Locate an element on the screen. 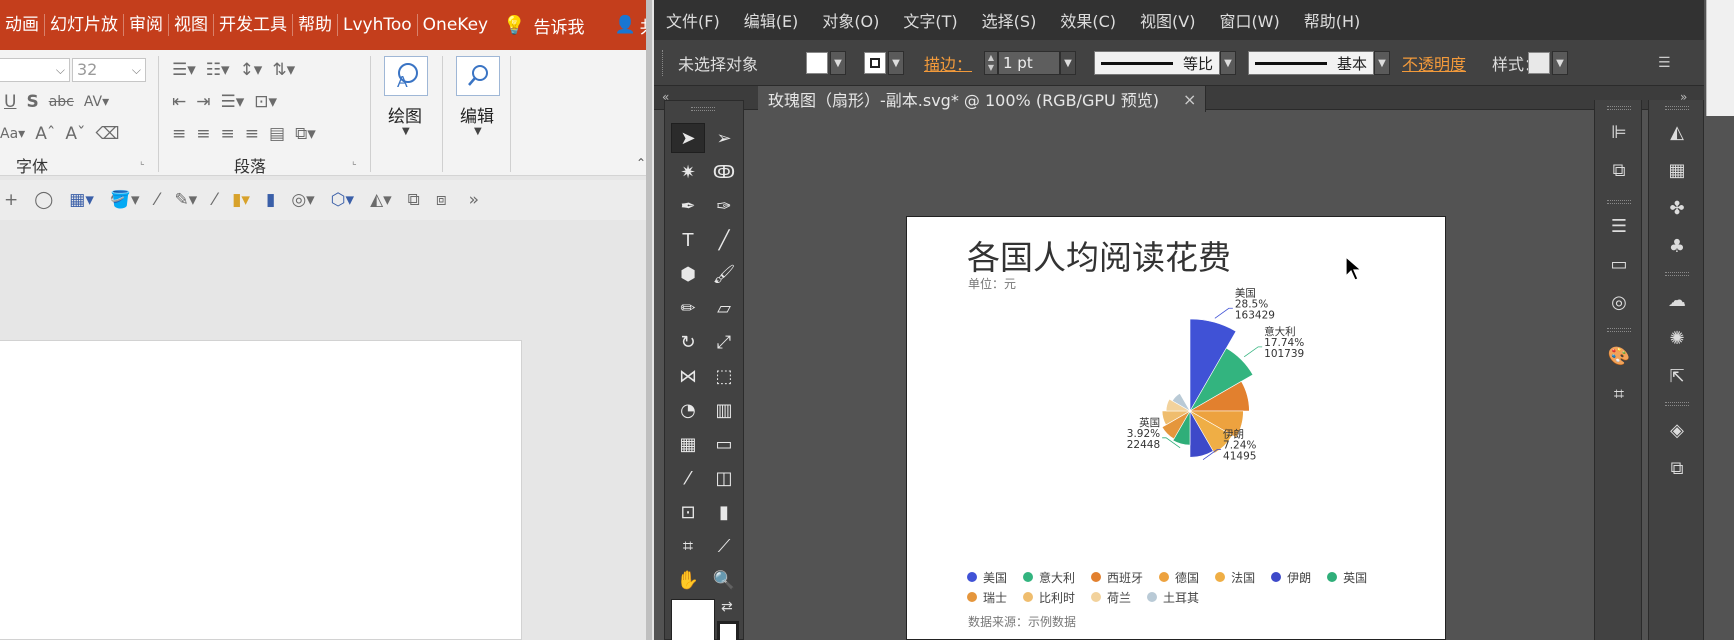 Image resolution: width=1734 pixels, height=640 pixels. ppt-tab-help: 帮助 is located at coordinates (315, 25).